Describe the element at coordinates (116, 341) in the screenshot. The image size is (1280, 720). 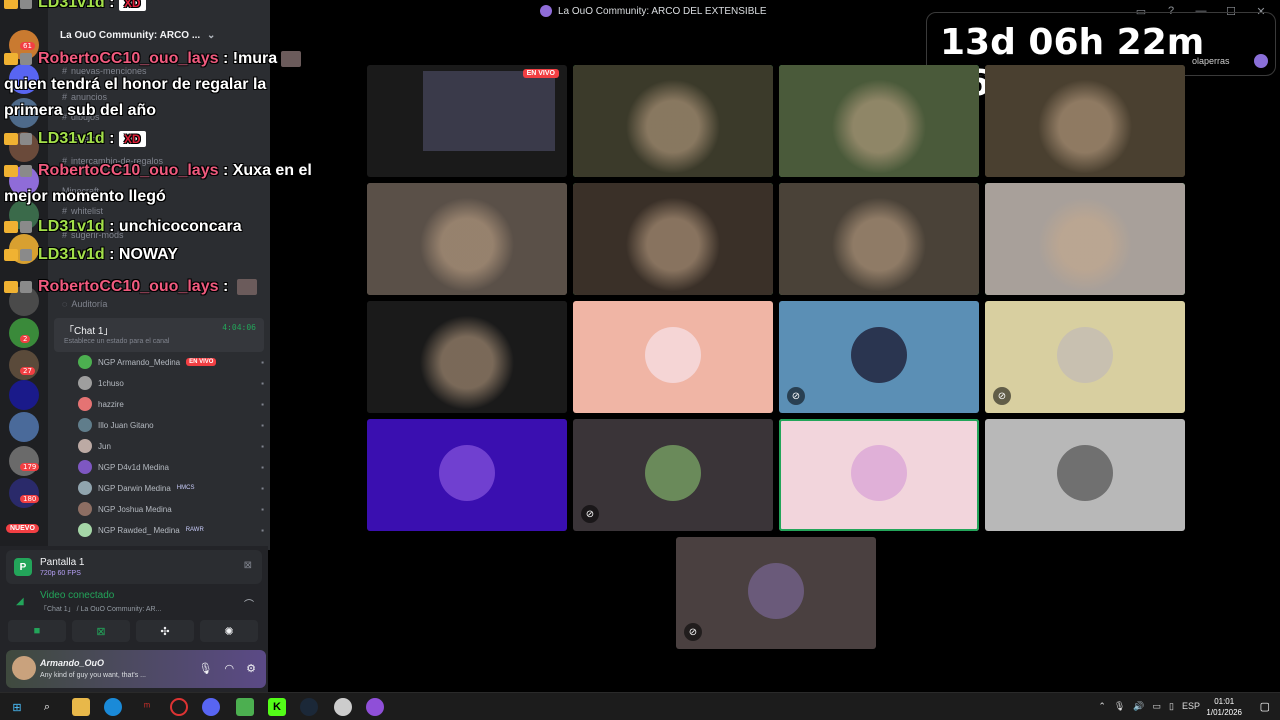
I see `voice-channel-status: Establece un estado para el canal` at that location.